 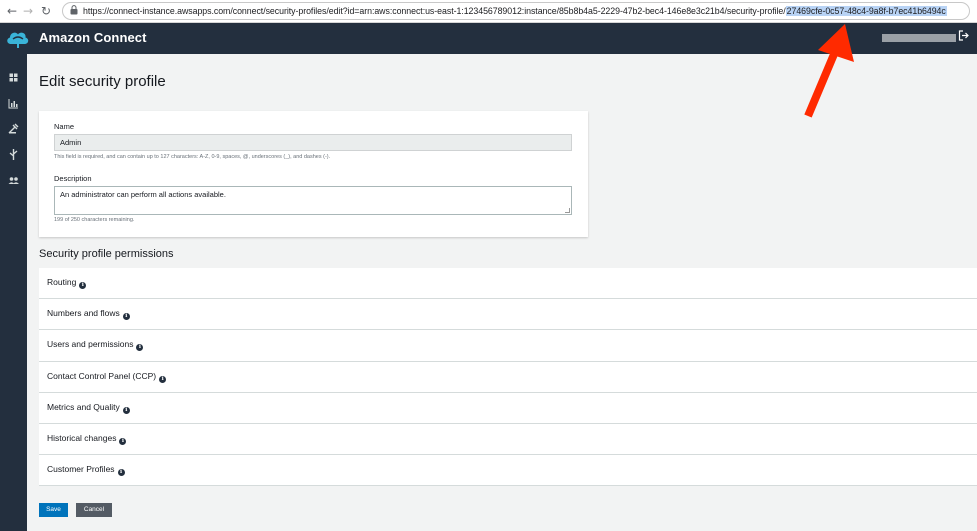 What do you see at coordinates (508, 284) in the screenshot?
I see `permission-section-routing: Routing i` at bounding box center [508, 284].